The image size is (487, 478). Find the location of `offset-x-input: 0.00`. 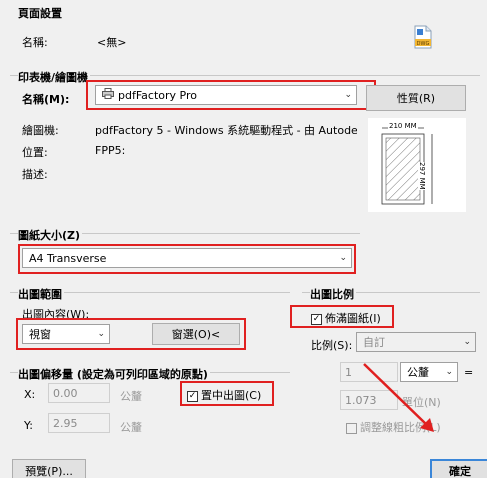

offset-x-input: 0.00 is located at coordinates (79, 393).